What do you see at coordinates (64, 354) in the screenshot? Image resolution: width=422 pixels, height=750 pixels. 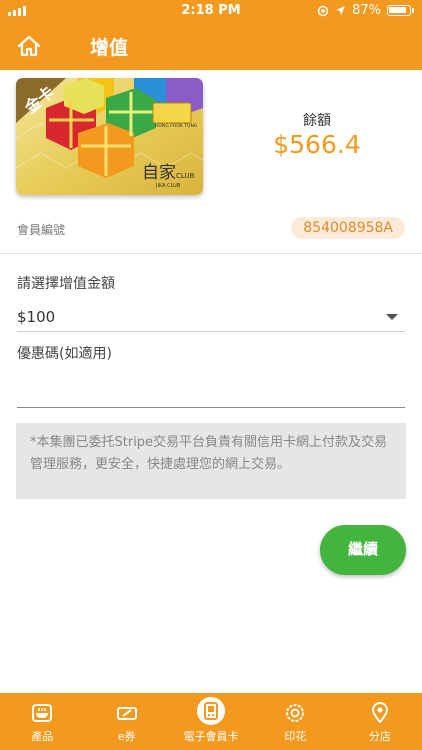 I see `promo-code-label: 優惠碼(如適用)` at bounding box center [64, 354].